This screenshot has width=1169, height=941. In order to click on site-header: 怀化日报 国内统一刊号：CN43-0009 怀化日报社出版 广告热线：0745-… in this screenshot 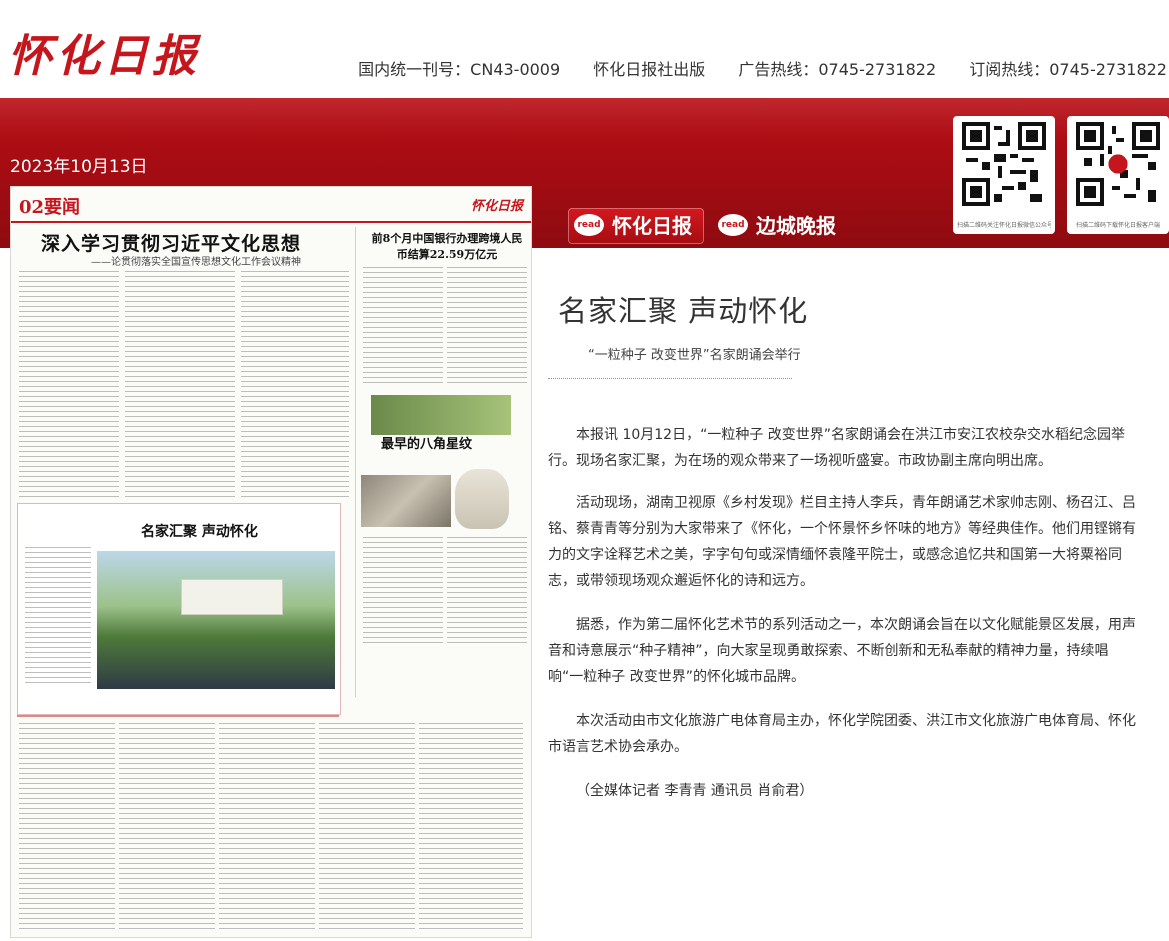, I will do `click(584, 49)`.